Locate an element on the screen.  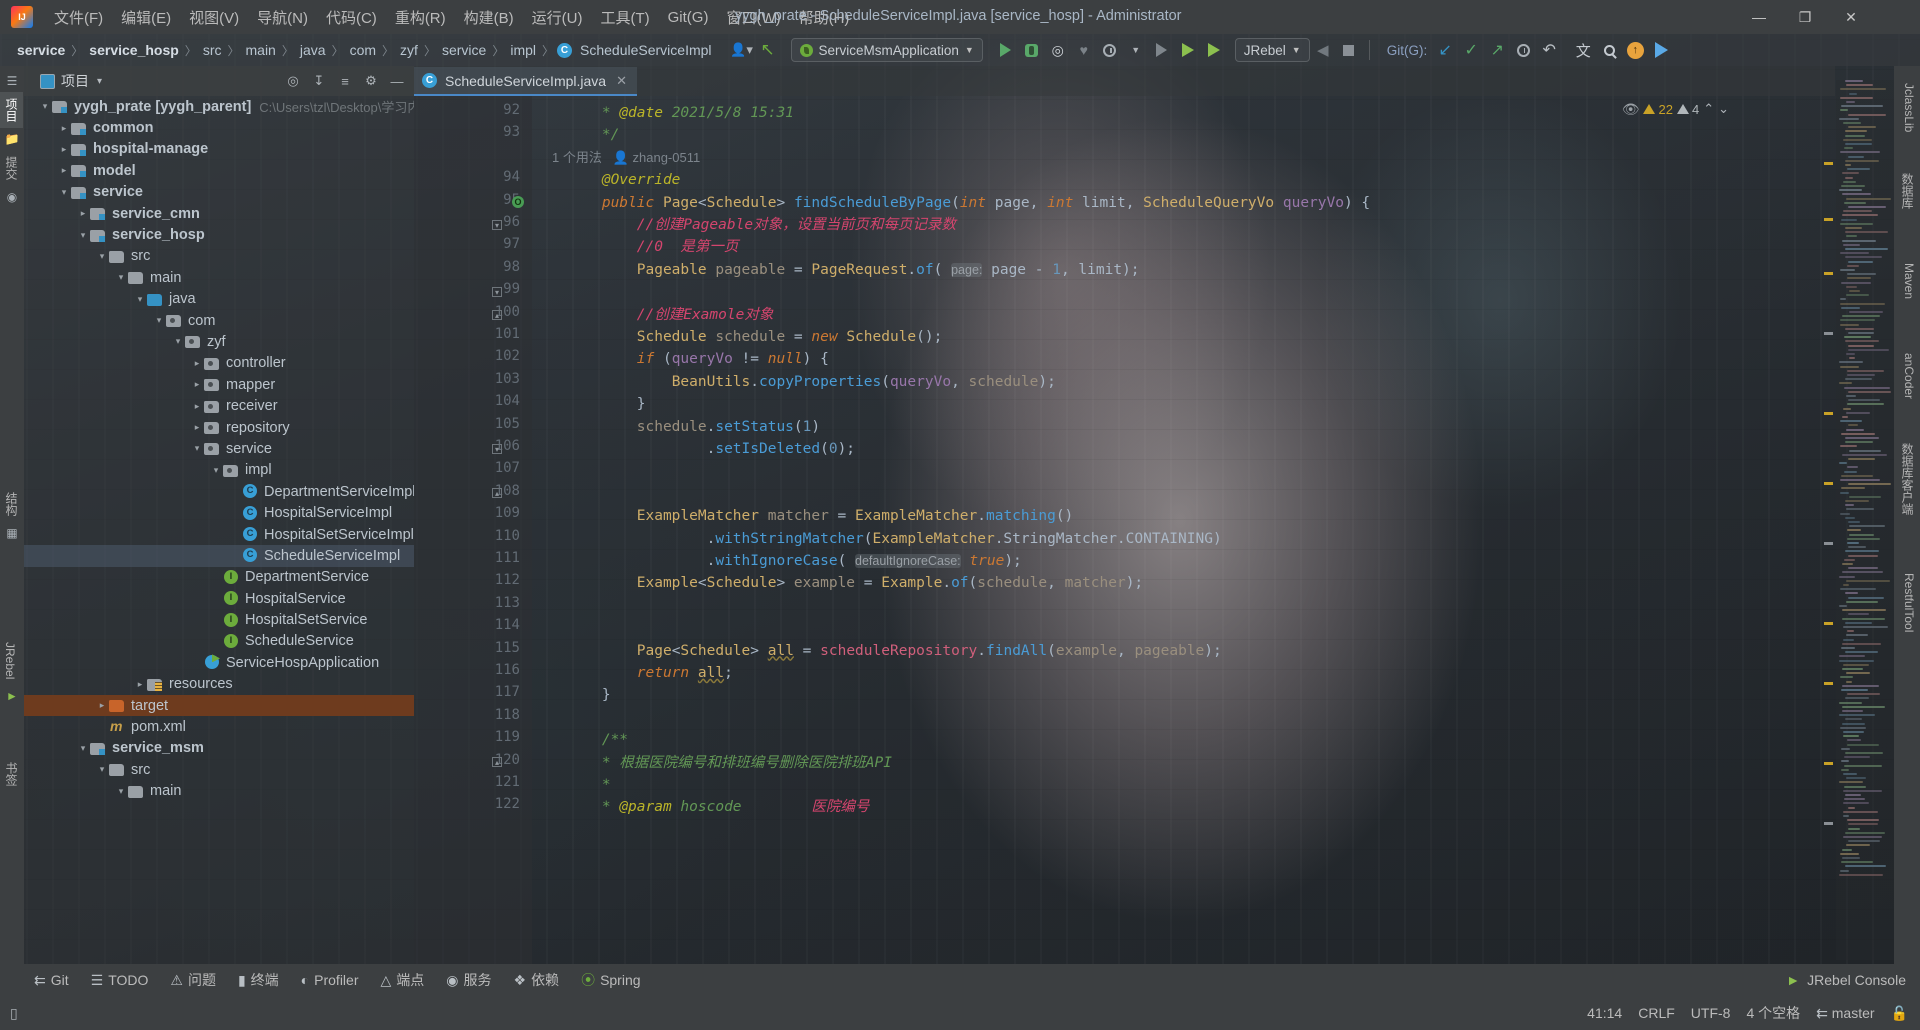
window-minimize-button: — is located at coordinates (1759, 17).